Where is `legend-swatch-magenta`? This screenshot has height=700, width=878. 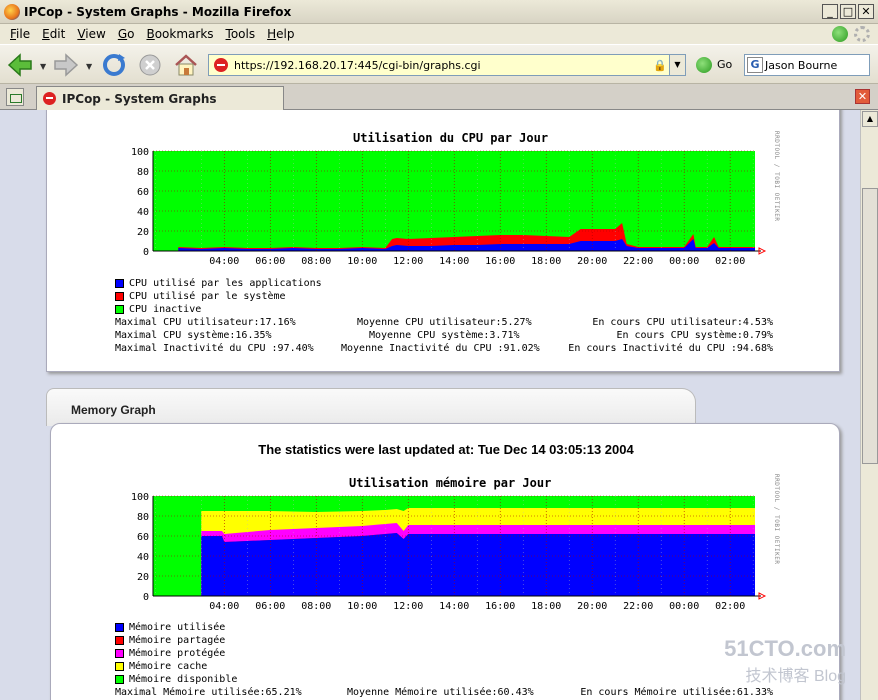
legend-swatch-magenta is located at coordinates (119, 653).